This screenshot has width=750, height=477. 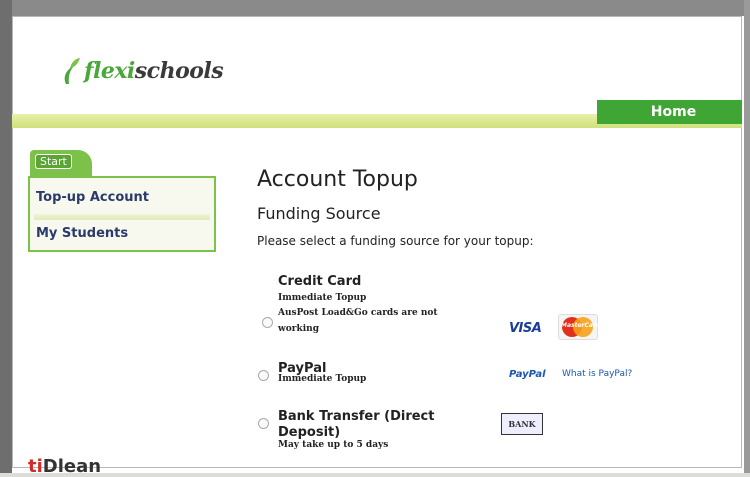 What do you see at coordinates (122, 217) in the screenshot?
I see `sidebar-divider` at bounding box center [122, 217].